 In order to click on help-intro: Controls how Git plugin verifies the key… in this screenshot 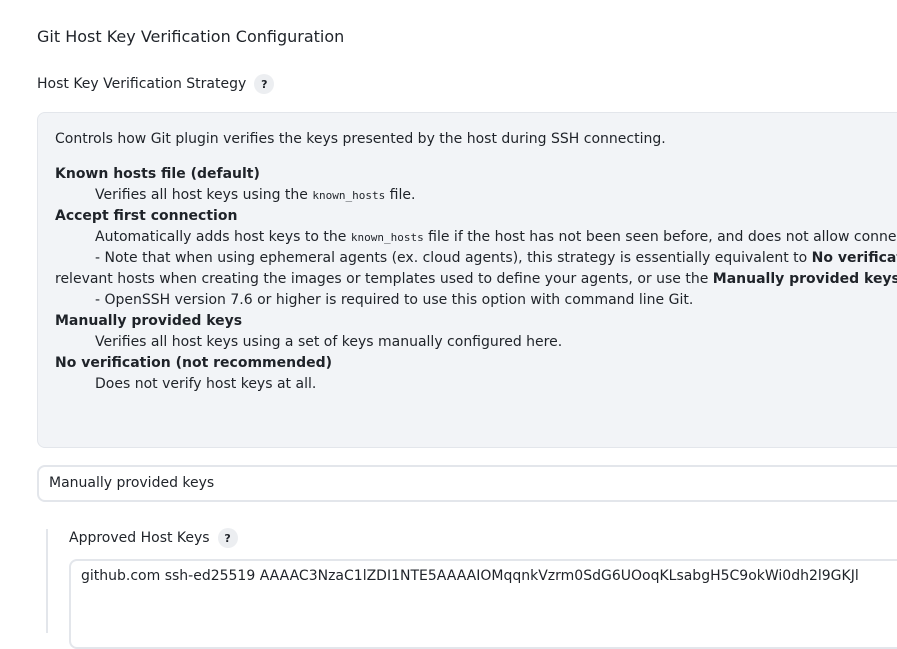, I will do `click(360, 139)`.